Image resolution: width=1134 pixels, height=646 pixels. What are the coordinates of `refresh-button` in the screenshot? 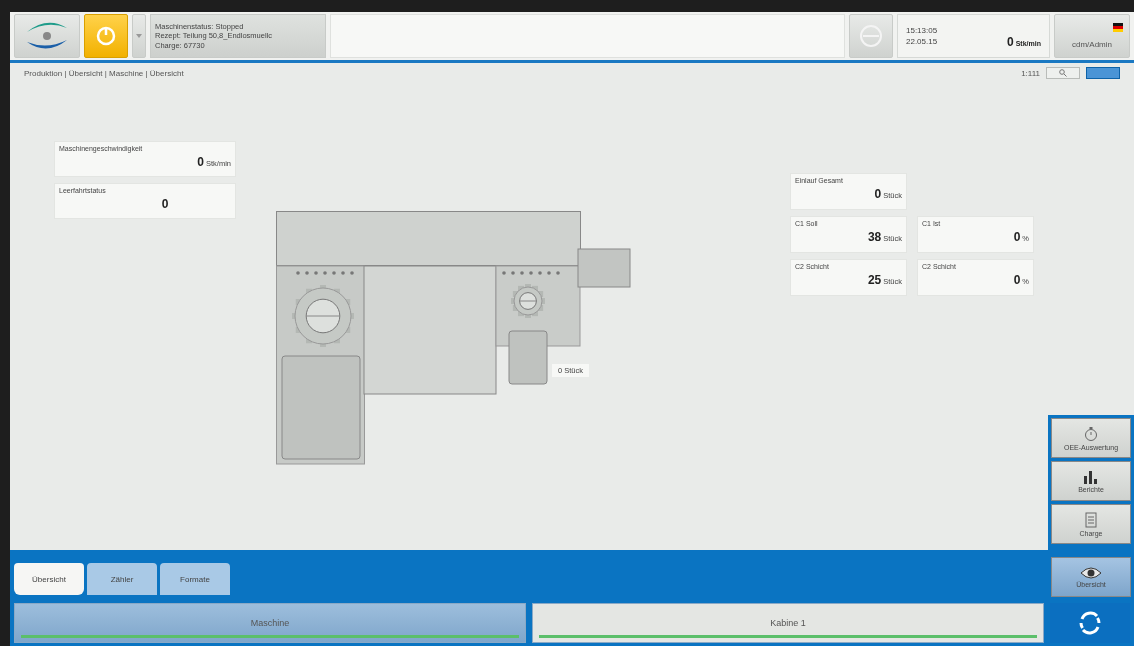 It's located at (1090, 623).